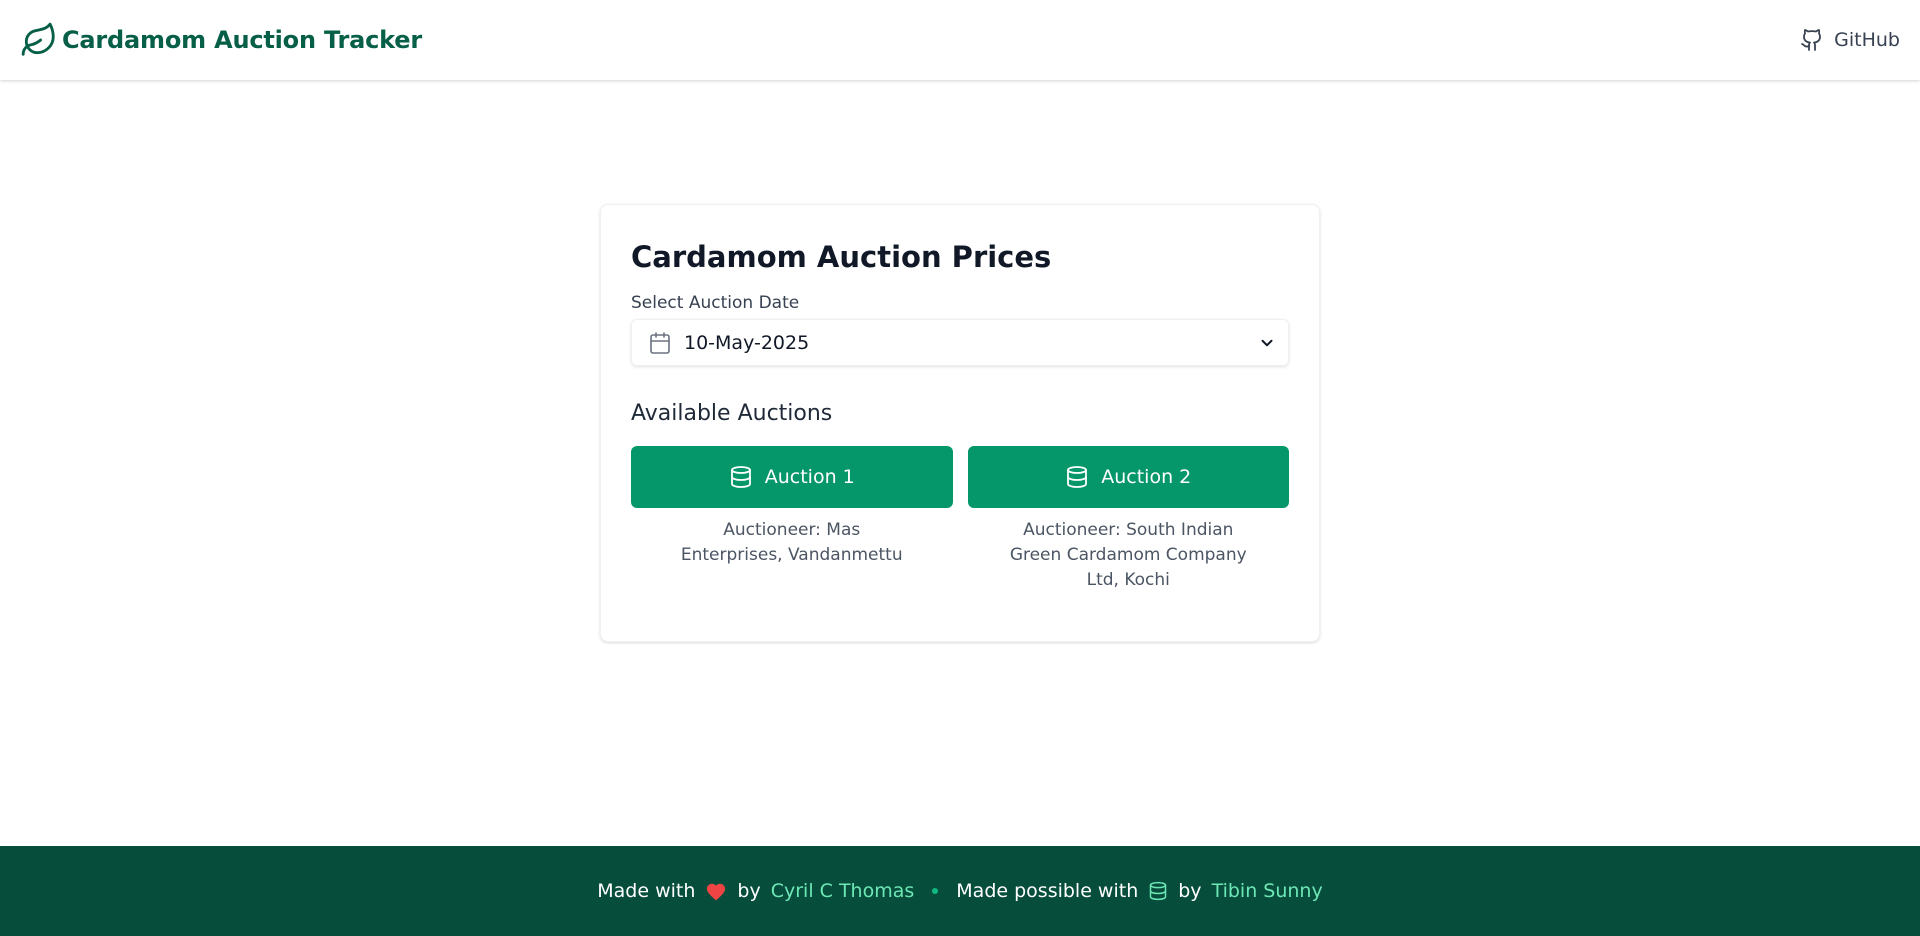  Describe the element at coordinates (732, 413) in the screenshot. I see `available-auctions-heading: Available Auctions` at that location.